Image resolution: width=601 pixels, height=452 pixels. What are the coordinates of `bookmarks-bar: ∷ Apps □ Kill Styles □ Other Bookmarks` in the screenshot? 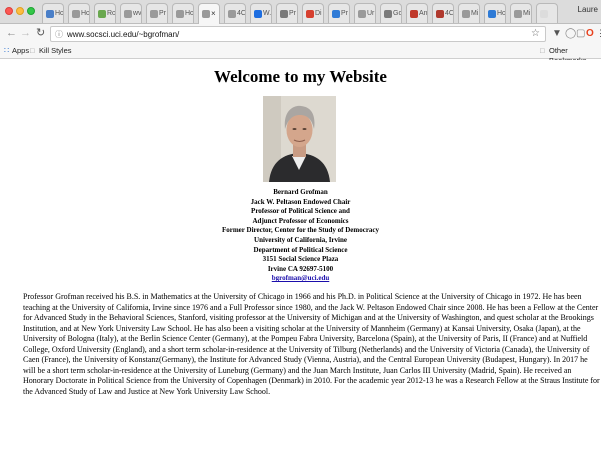 It's located at (300, 54).